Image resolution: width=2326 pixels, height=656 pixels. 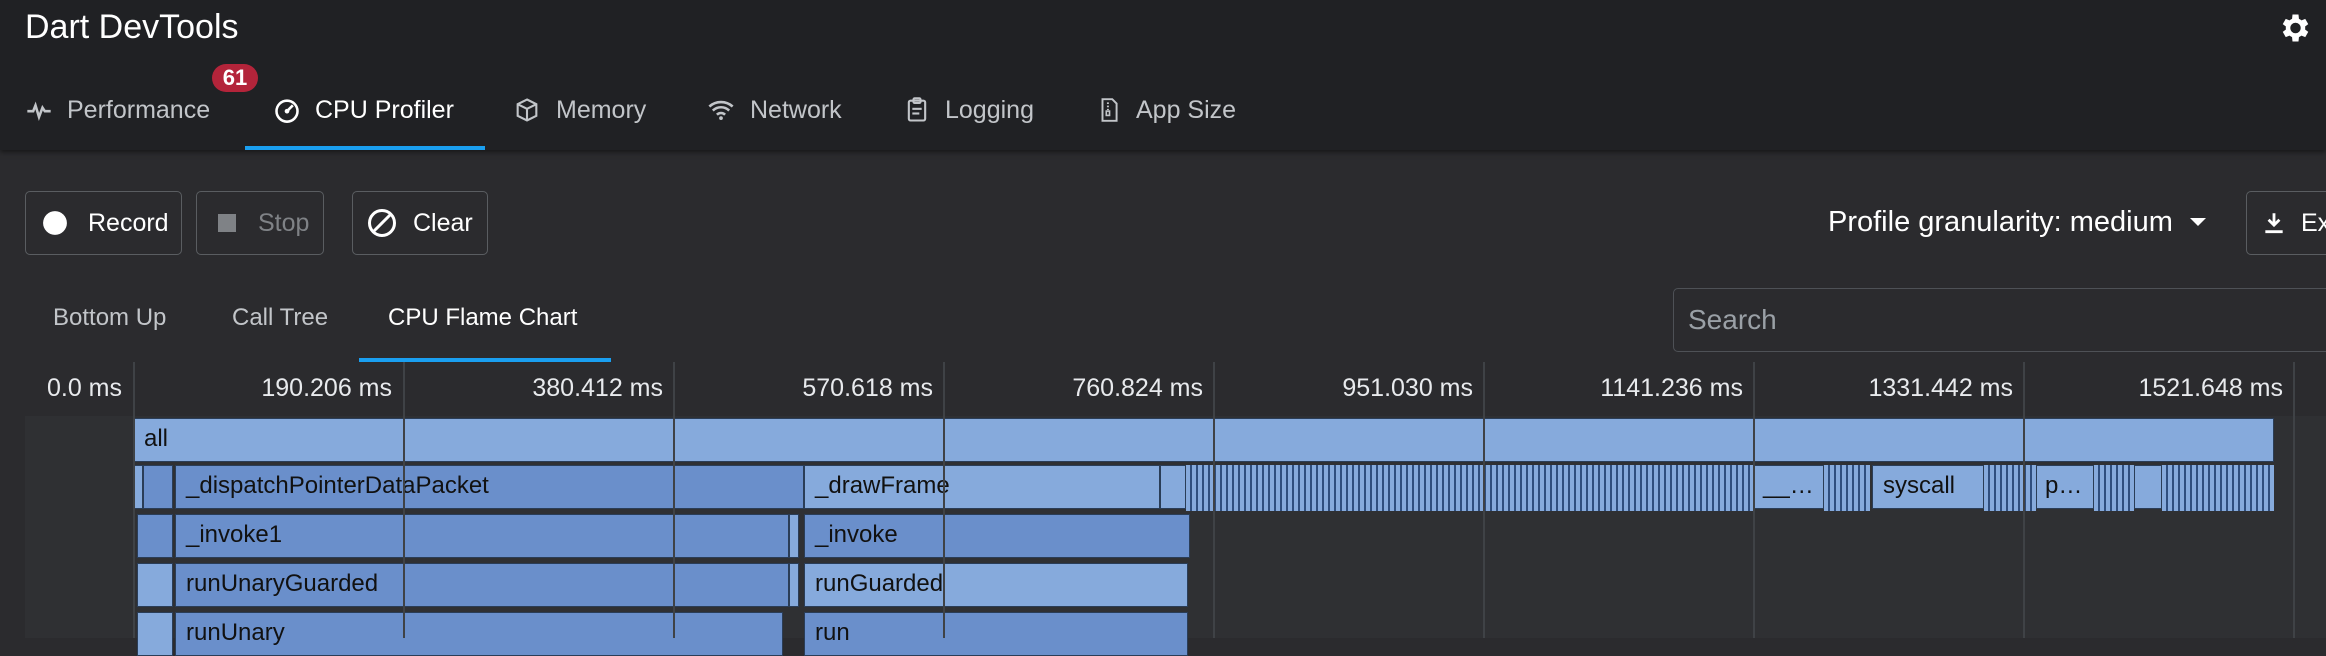 I want to click on cube-icon, so click(x=527, y=110).